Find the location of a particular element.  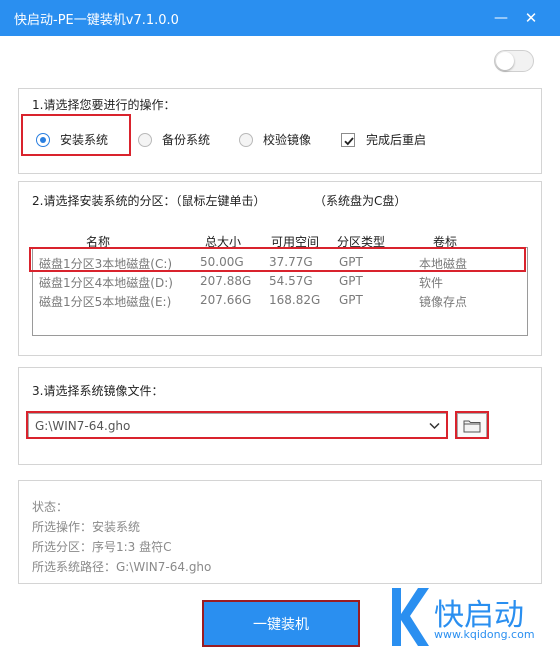

reboot-label: 完成后重启 is located at coordinates (396, 140).